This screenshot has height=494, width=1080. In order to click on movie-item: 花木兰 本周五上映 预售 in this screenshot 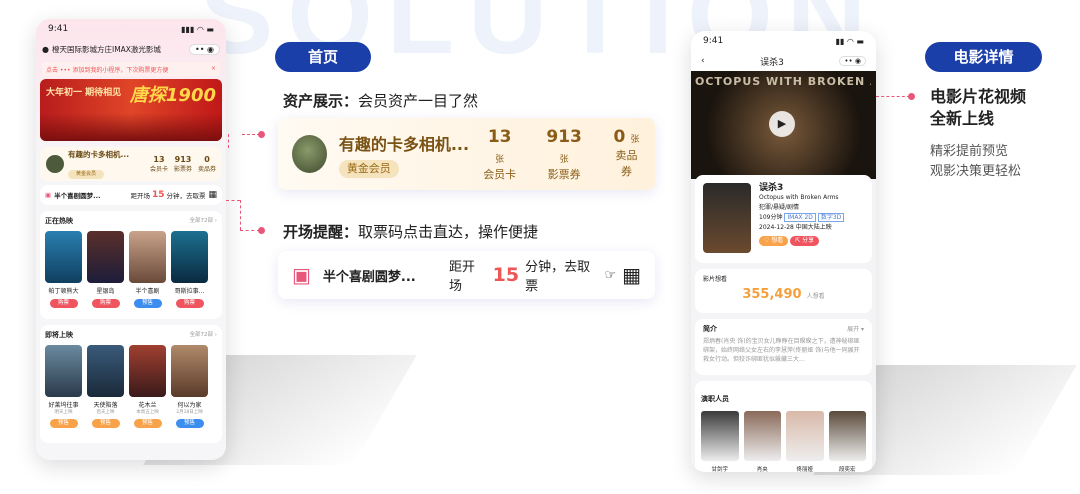, I will do `click(147, 386)`.